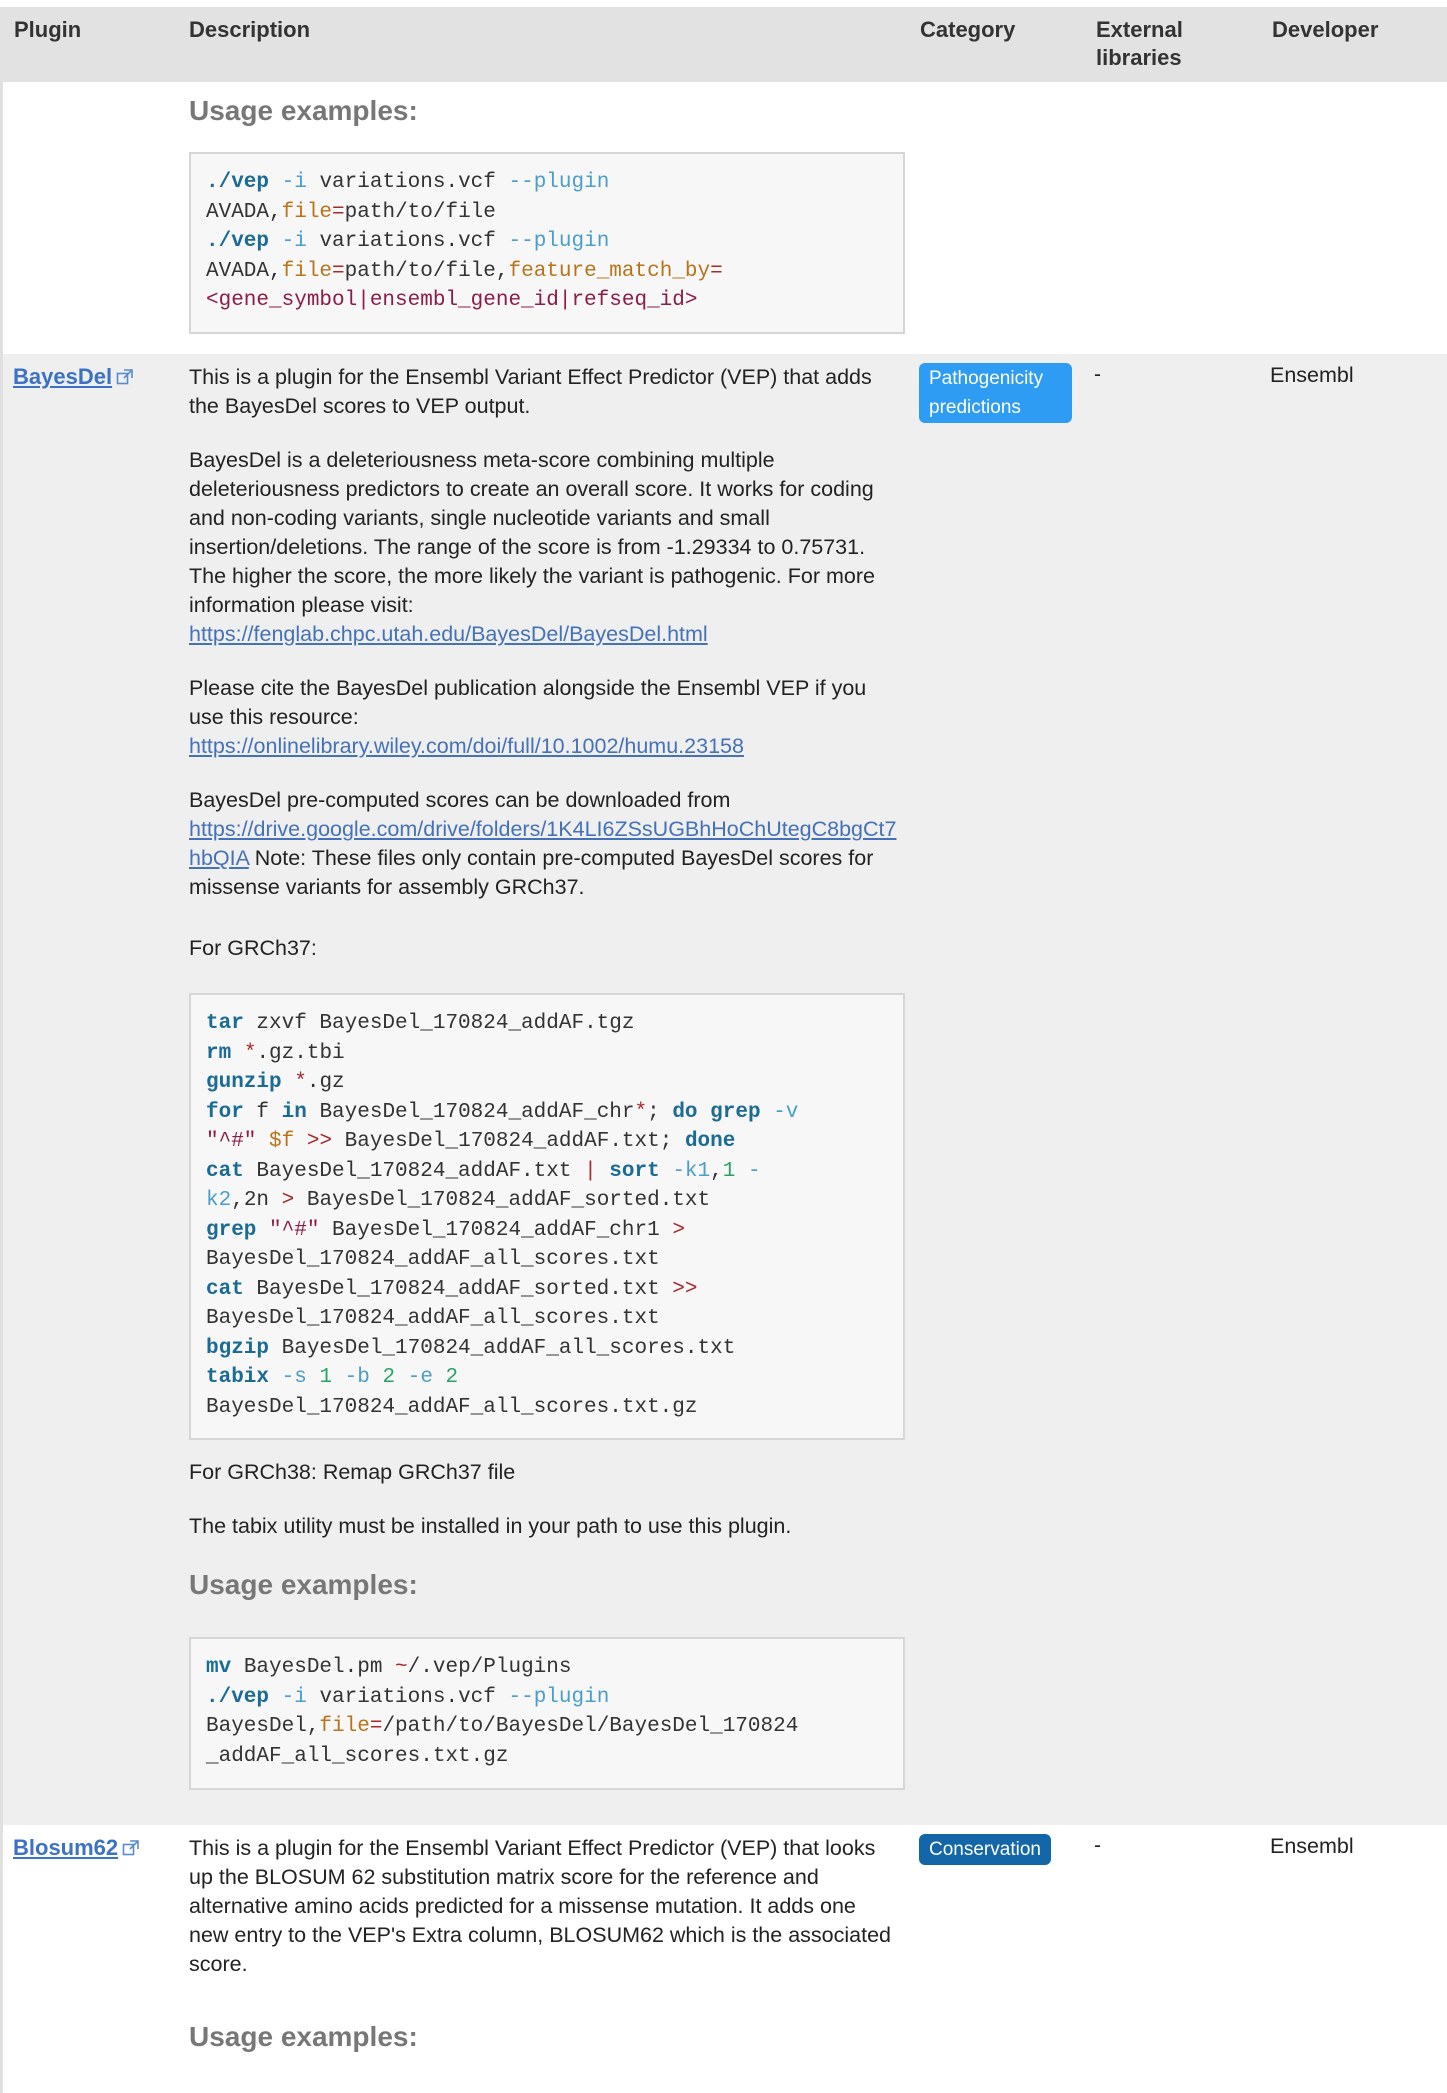  Describe the element at coordinates (351, 212) in the screenshot. I see `code-line: AVADA,file=path/to/file` at that location.